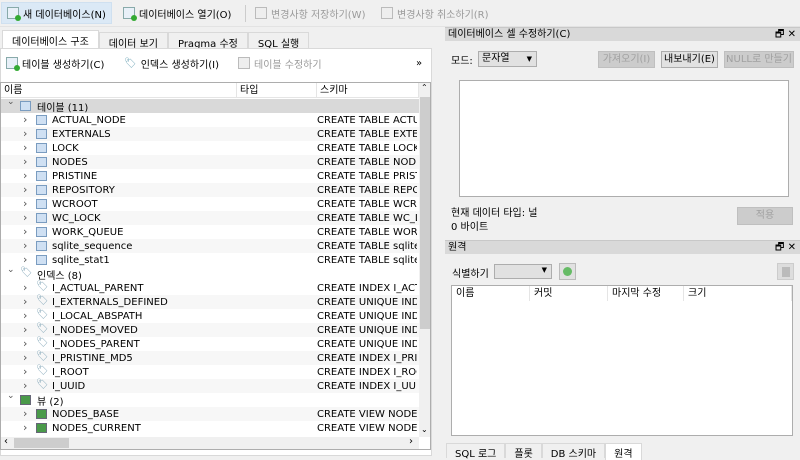  Describe the element at coordinates (56, 13) in the screenshot. I see `new-database-button: 새 데이터베이스(N)` at that location.